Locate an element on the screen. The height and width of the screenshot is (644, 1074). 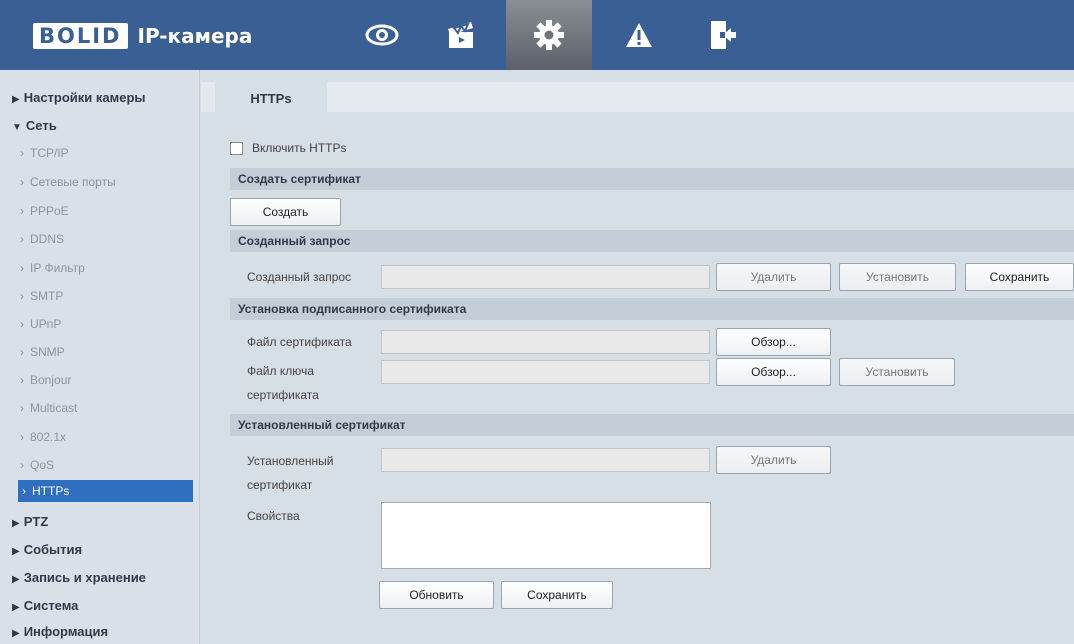
sidebar-item-qos: › QoS is located at coordinates (100, 465).